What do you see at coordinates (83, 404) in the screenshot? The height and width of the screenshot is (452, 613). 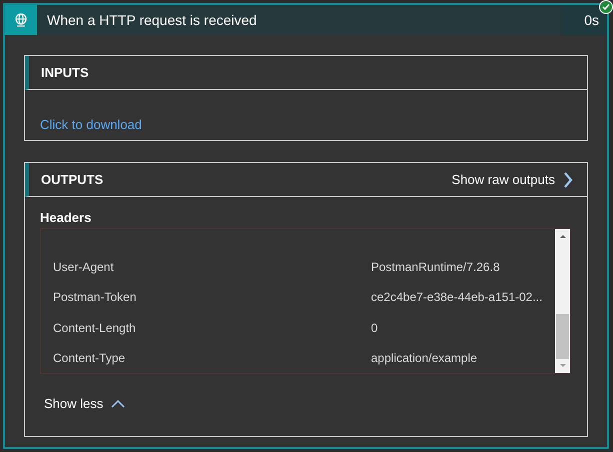 I see `show-less-link: Show less` at bounding box center [83, 404].